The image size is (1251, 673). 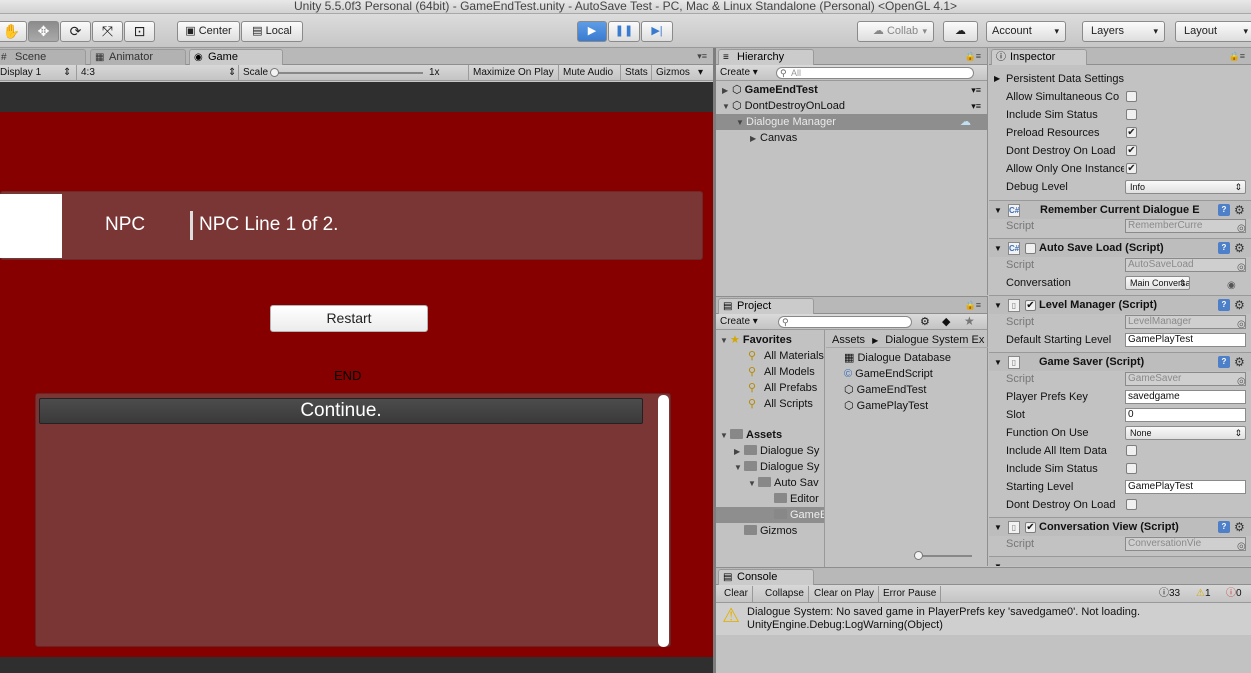 I want to click on game-saver-component: ▼ ▯ Game Saver (Script) ? ⚙, so click(x=1120, y=361).